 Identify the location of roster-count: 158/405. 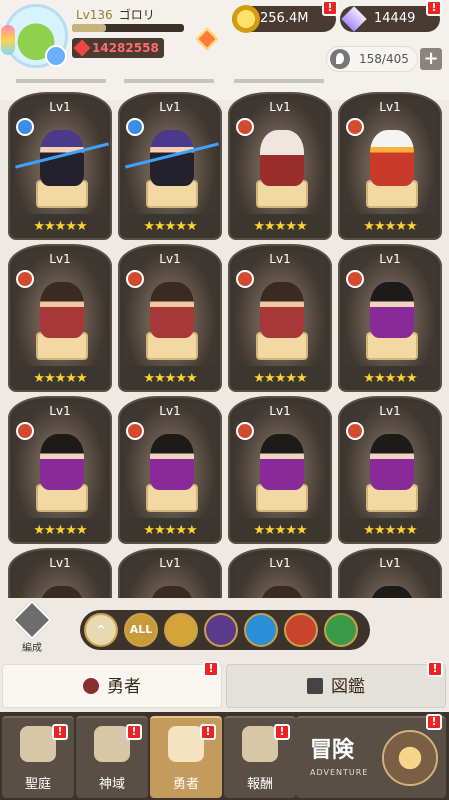
(384, 59).